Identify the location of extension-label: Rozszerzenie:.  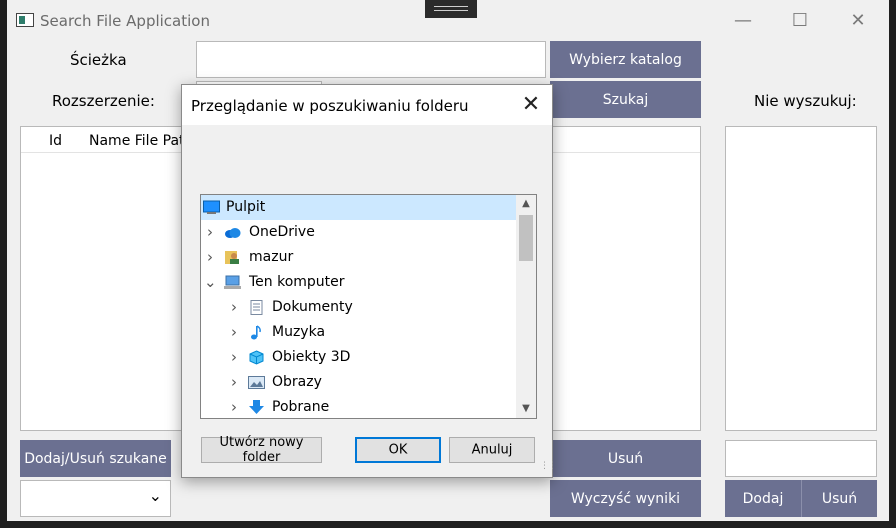
(103, 101).